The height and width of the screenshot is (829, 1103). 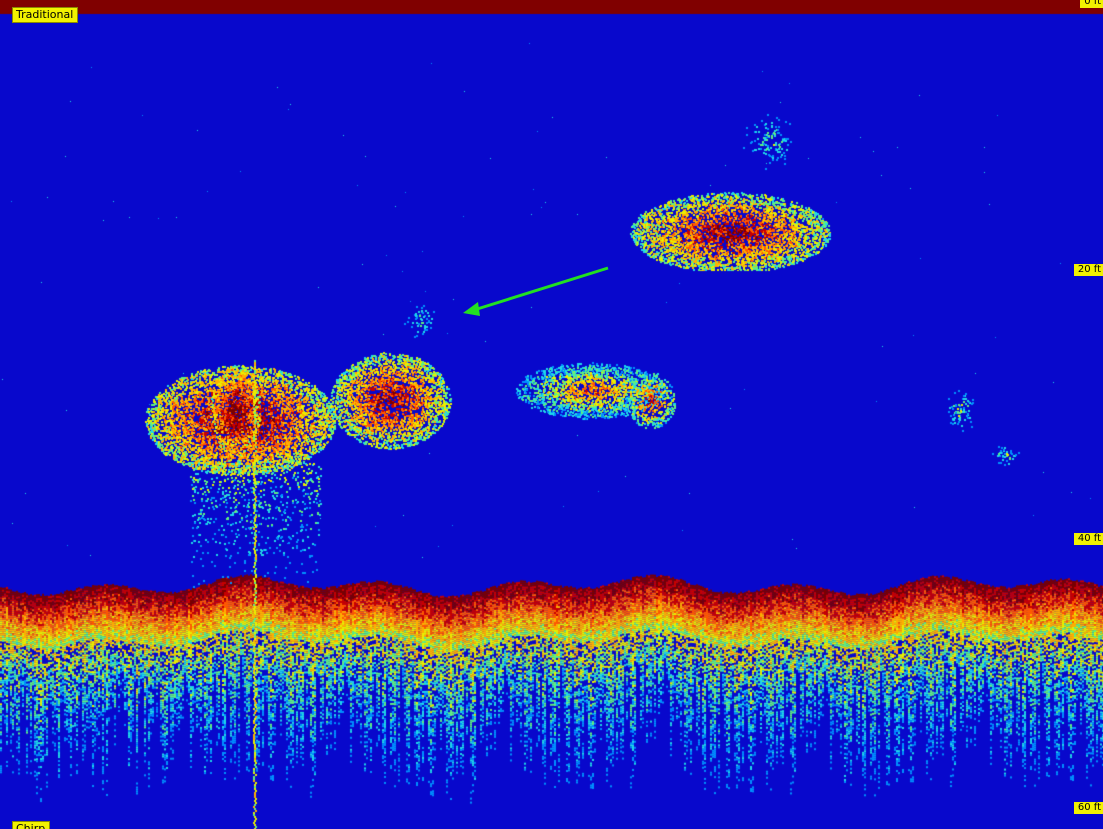 What do you see at coordinates (45, 15) in the screenshot?
I see `mode-label-traditional: Traditional` at bounding box center [45, 15].